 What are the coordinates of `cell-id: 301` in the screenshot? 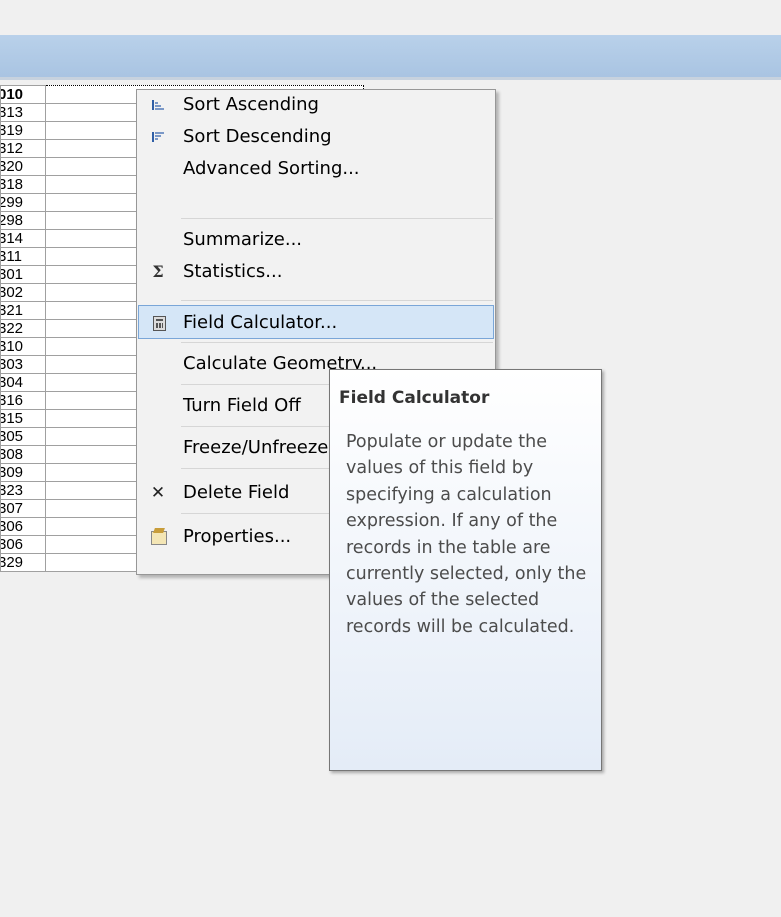 It's located at (23, 274).